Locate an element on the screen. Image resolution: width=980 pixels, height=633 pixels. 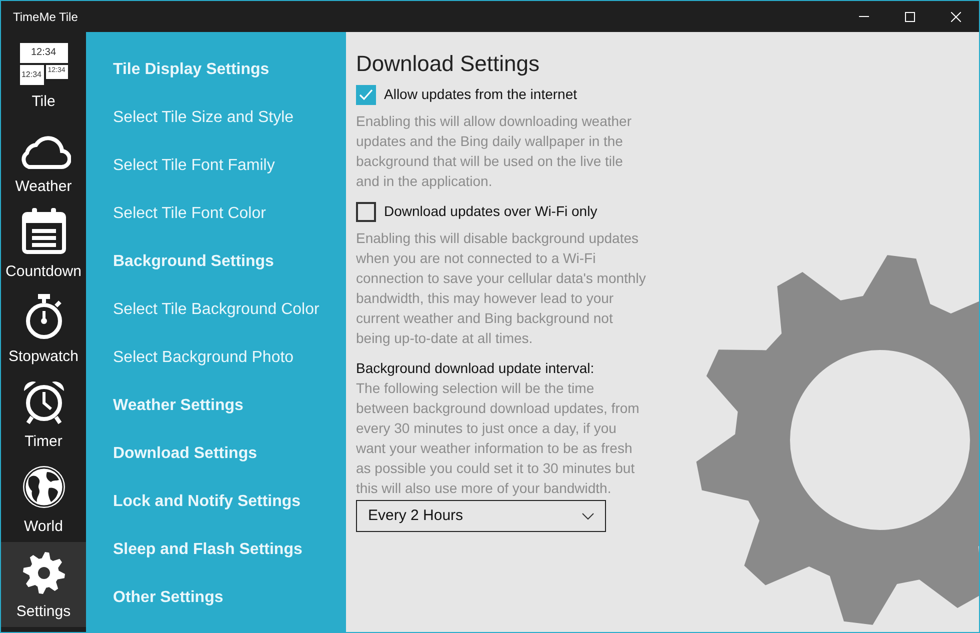
checkmark-icon is located at coordinates (366, 94).